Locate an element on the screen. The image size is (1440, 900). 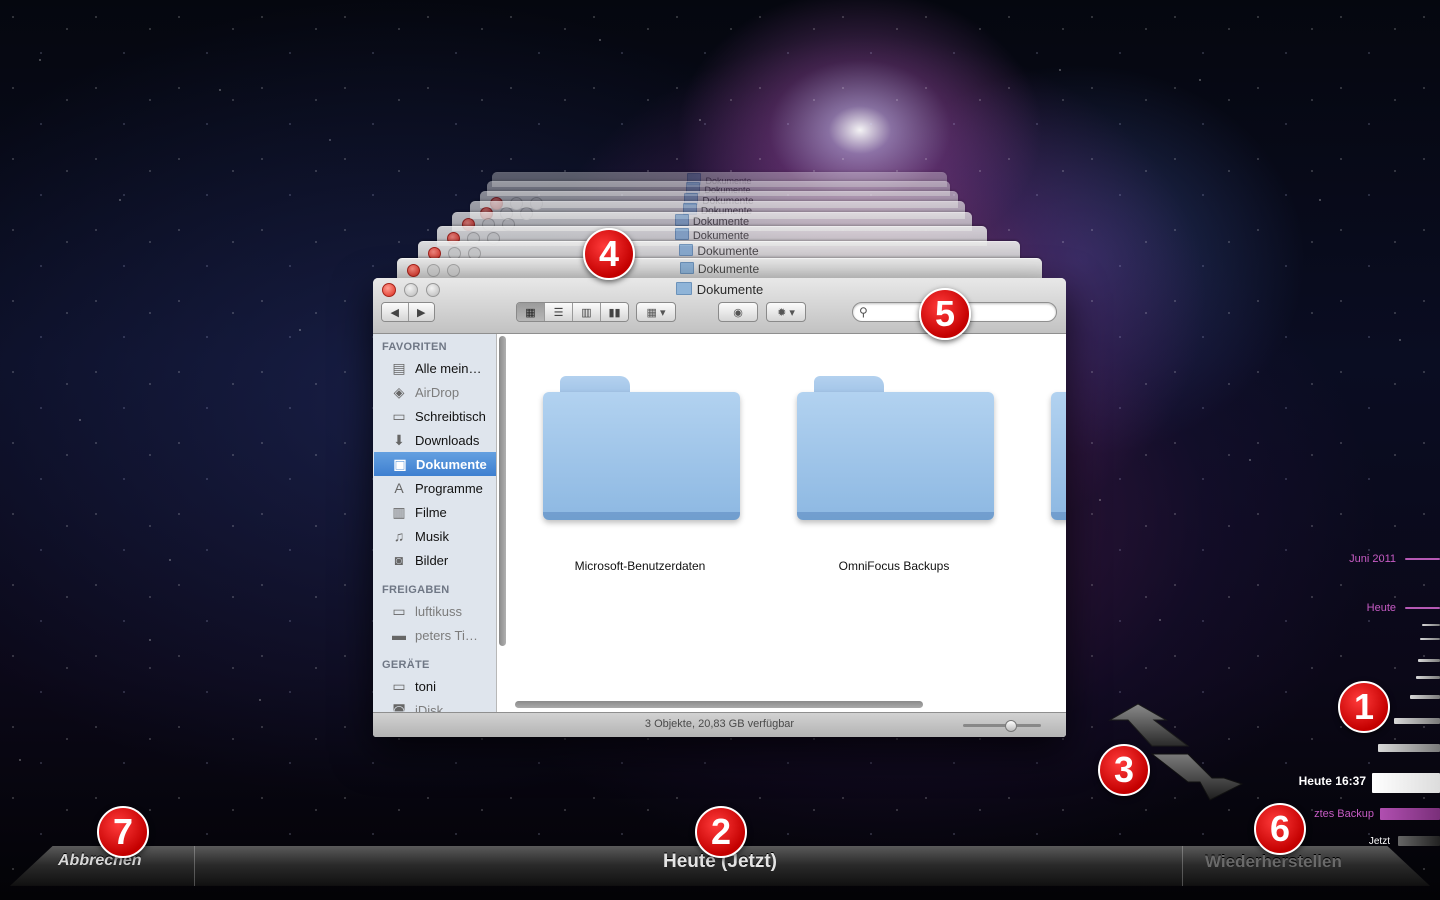
sidebar-item-music: ♫ Musik is located at coordinates (434, 536).